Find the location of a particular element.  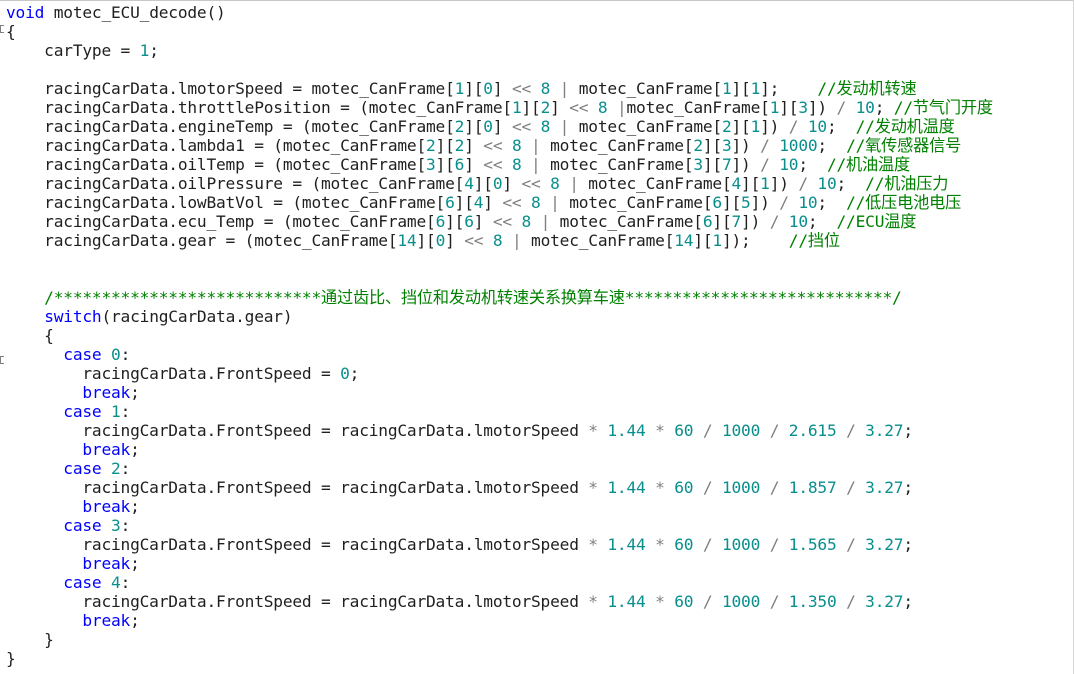

code-line: break; is located at coordinates (72, 563).